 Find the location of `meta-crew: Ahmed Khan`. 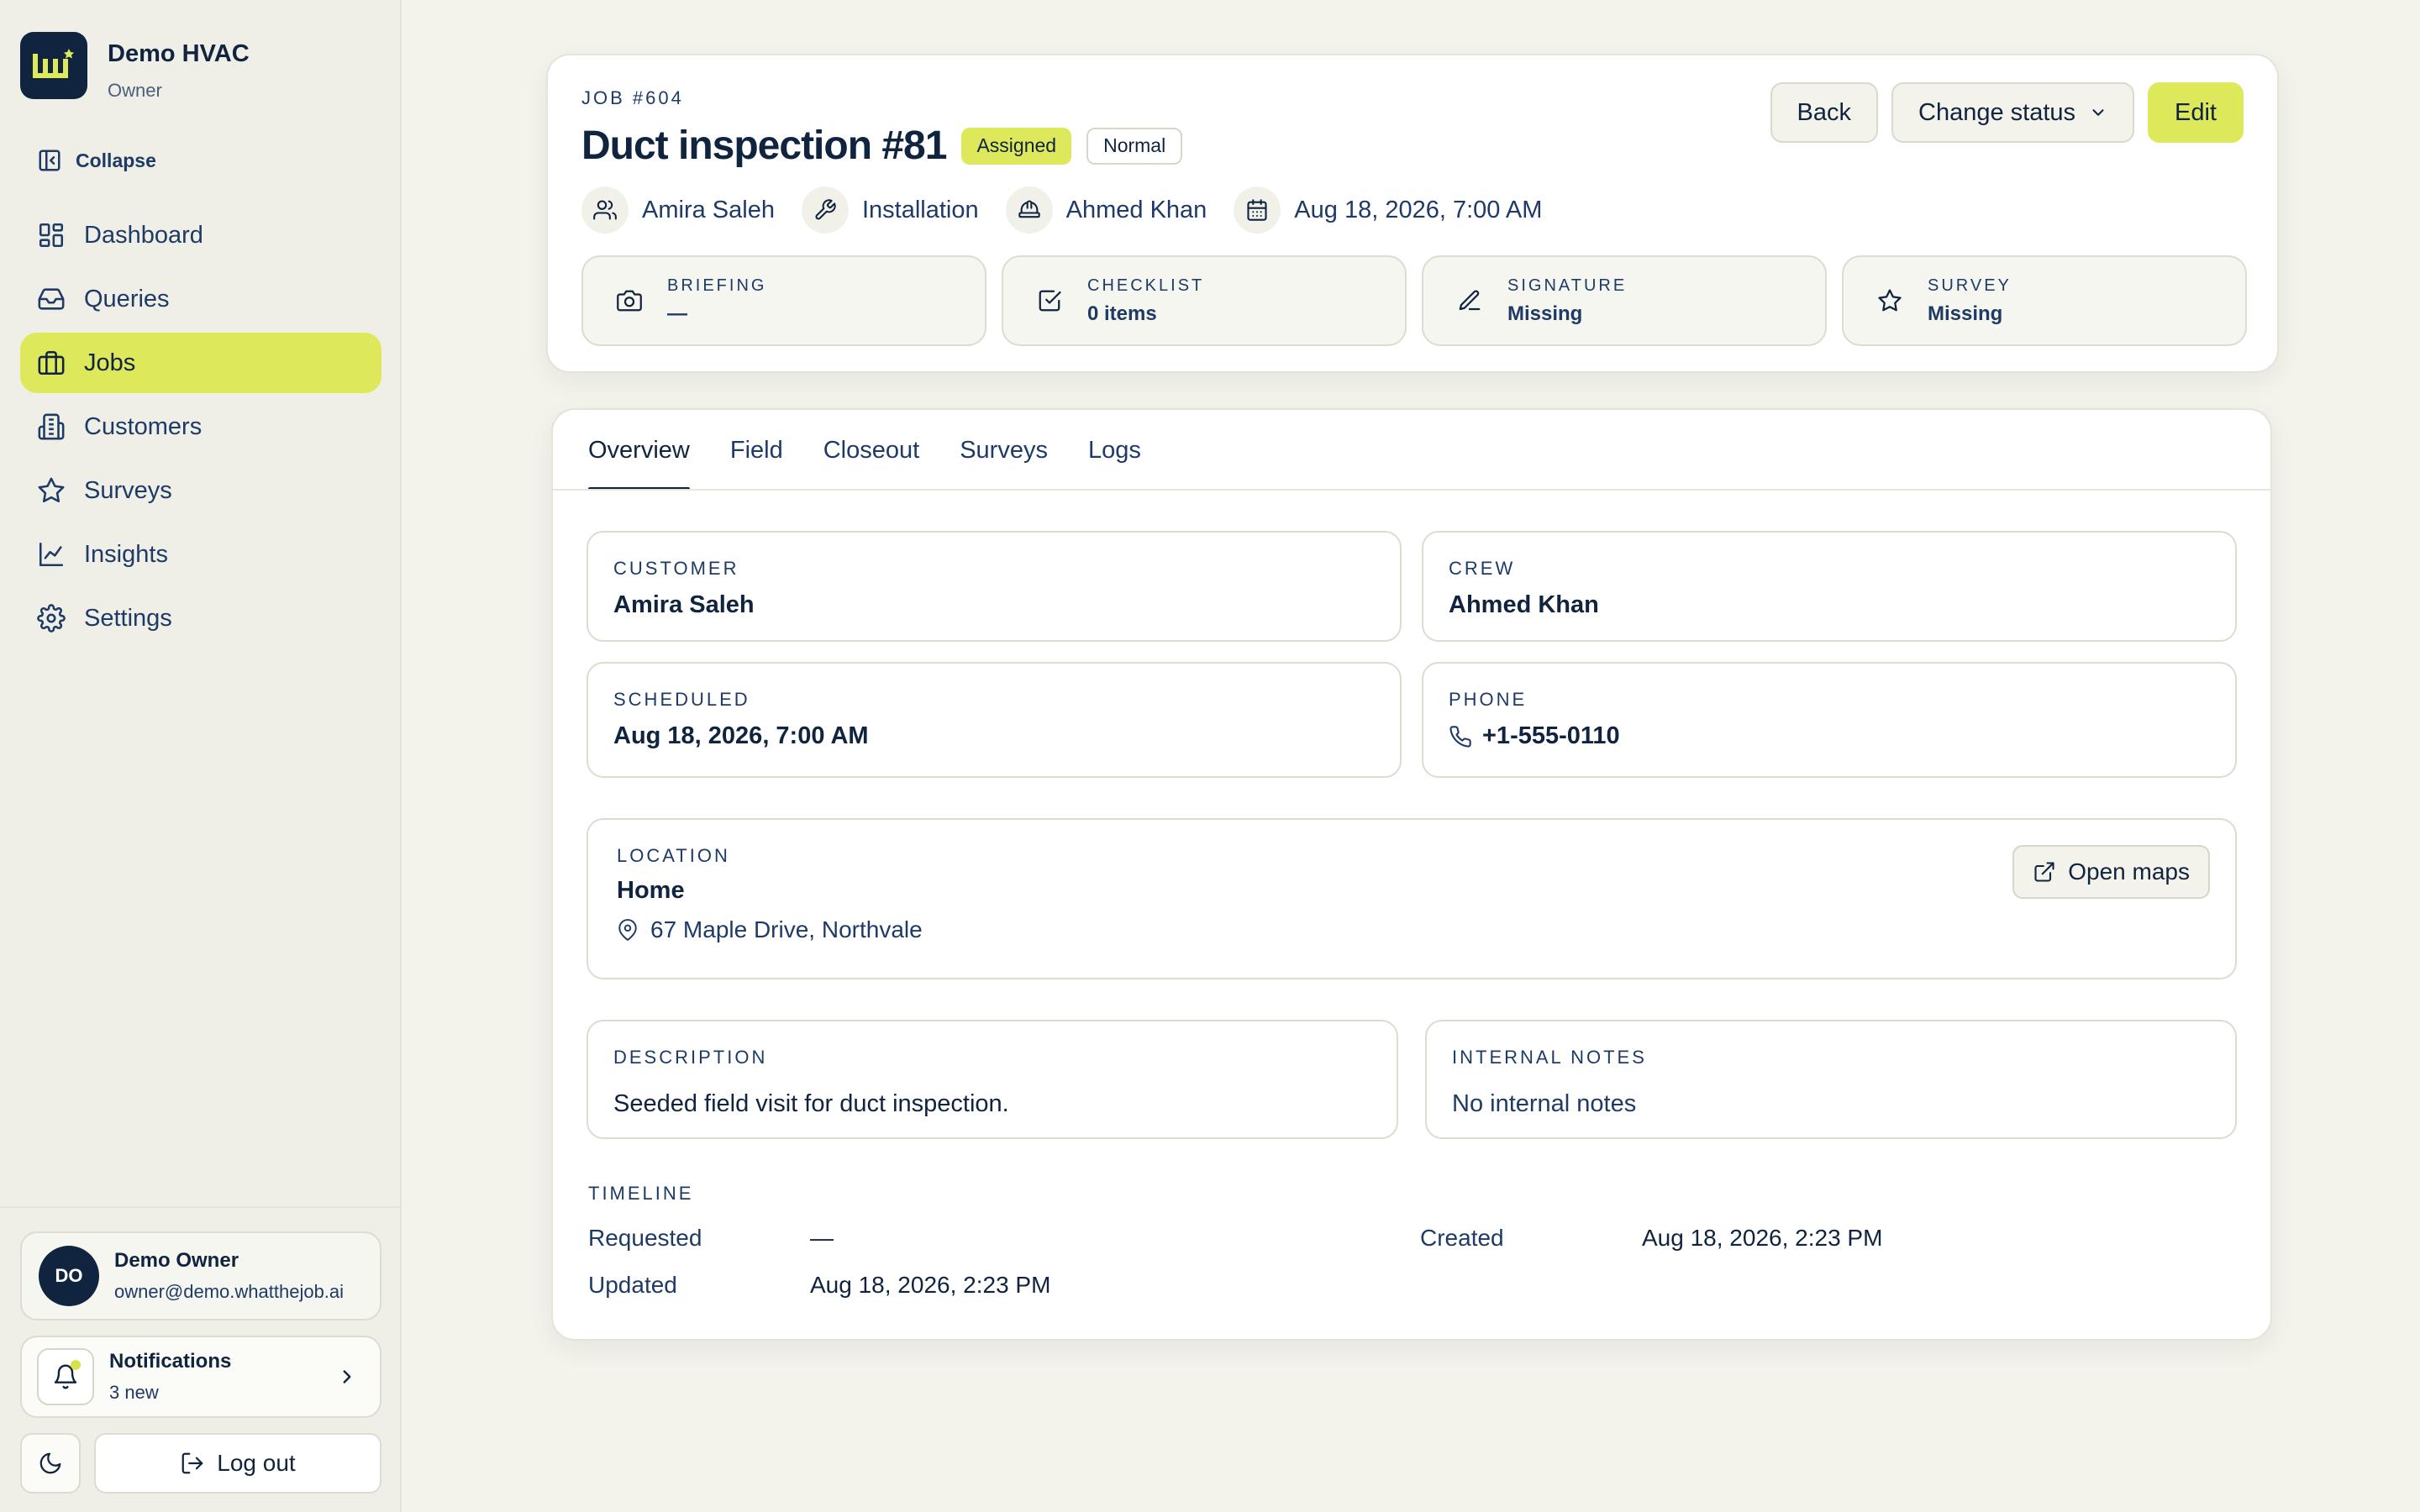

meta-crew: Ahmed Khan is located at coordinates (1106, 210).